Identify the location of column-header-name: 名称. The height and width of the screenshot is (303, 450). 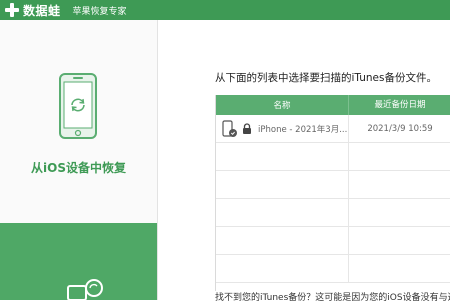
(282, 105).